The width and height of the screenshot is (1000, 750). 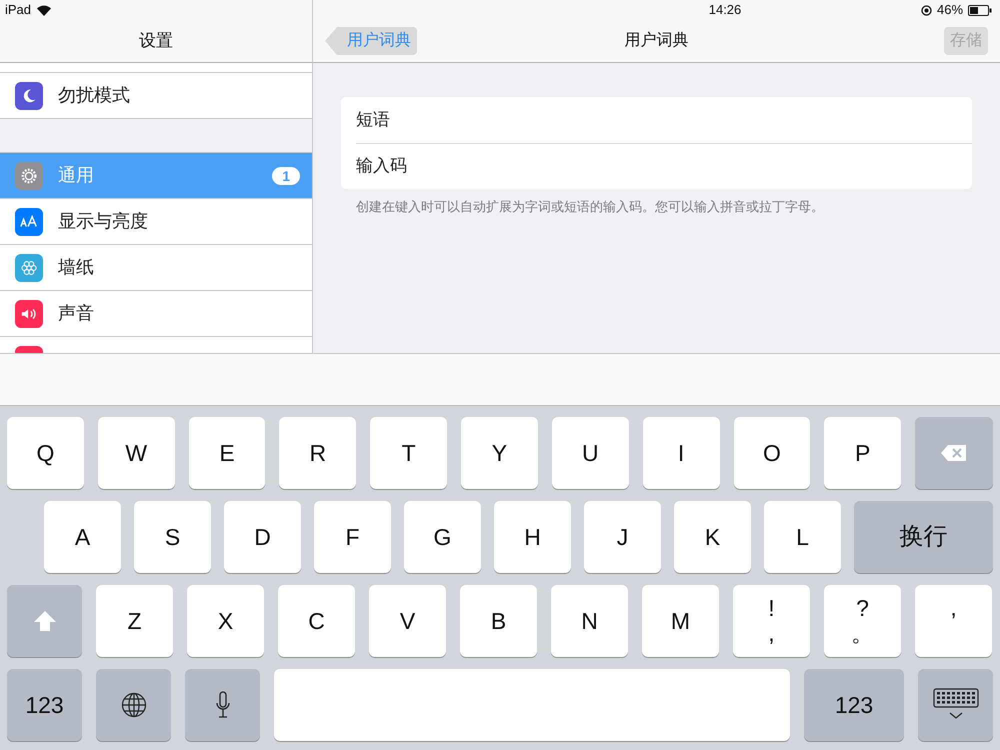 What do you see at coordinates (923, 537) in the screenshot?
I see `return-key: 换行` at bounding box center [923, 537].